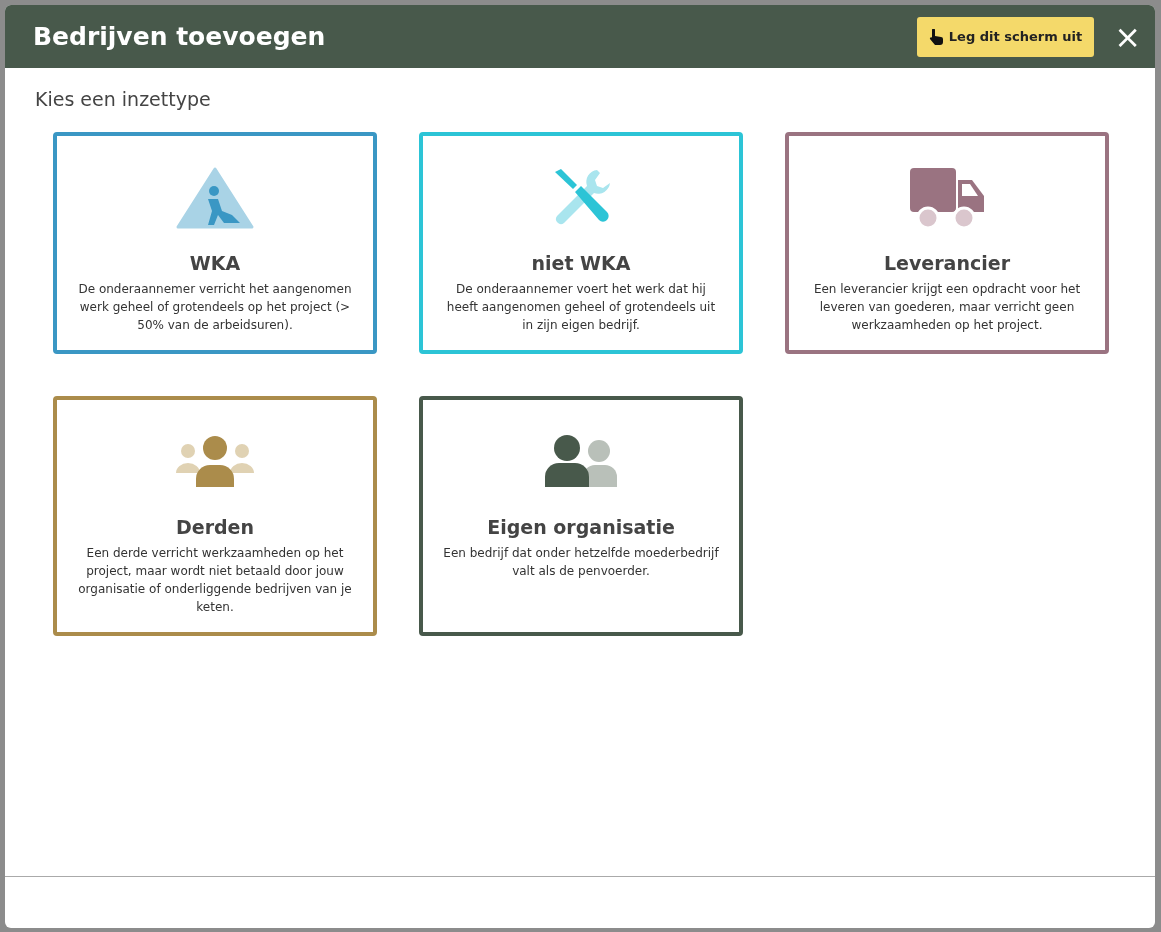  I want to click on option-description: Een bedrijf dat onder hetzelfde moederbedrijf valt als de penvoerder., so click(581, 562).